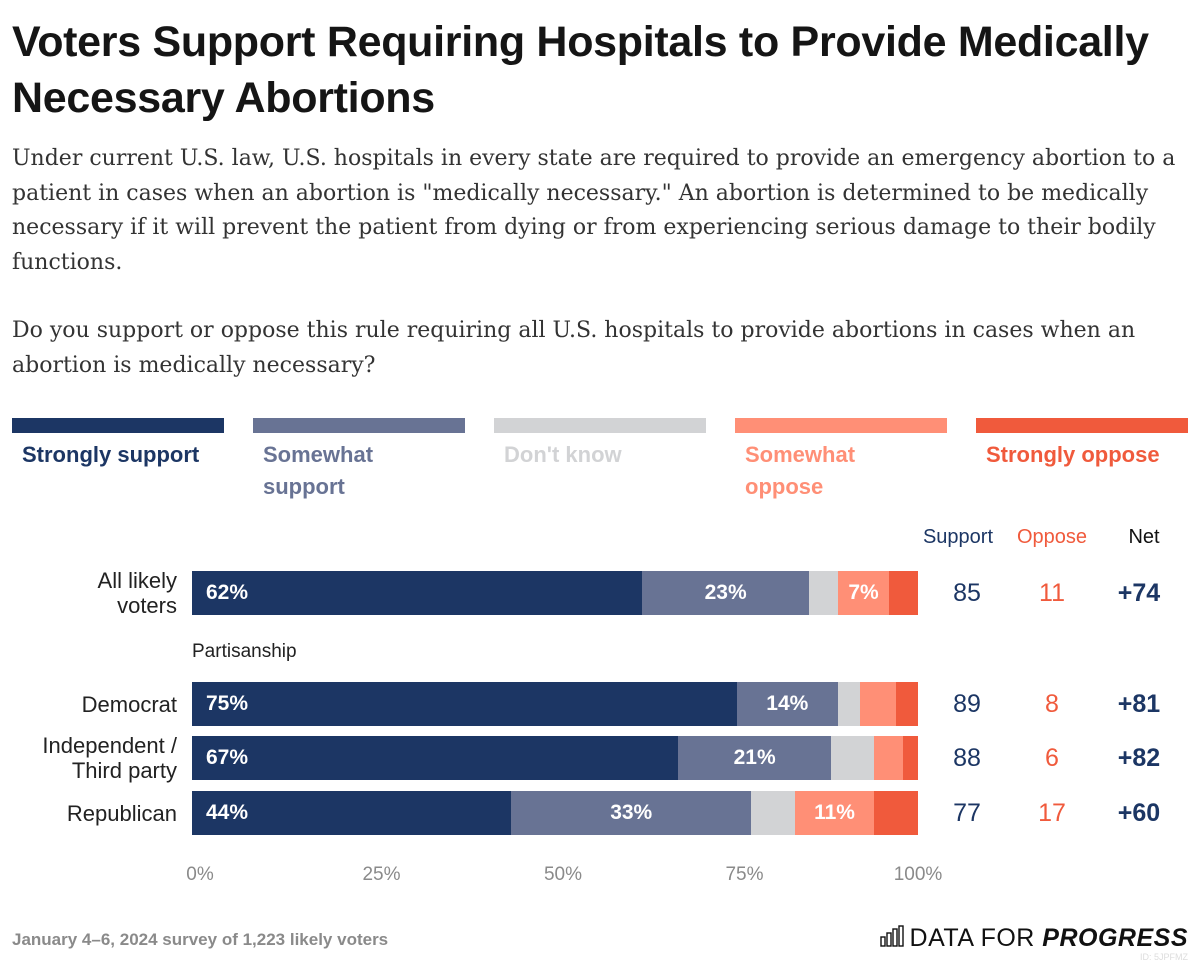 This screenshot has height=964, width=1200. What do you see at coordinates (967, 758) in the screenshot?
I see `support-total: 88` at bounding box center [967, 758].